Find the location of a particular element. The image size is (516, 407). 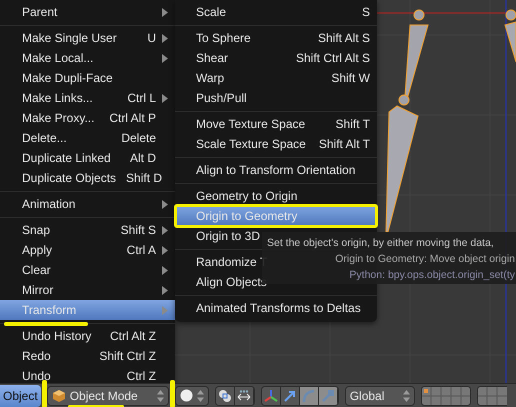

menu-item: Undo Ctrl Z is located at coordinates (87, 376).